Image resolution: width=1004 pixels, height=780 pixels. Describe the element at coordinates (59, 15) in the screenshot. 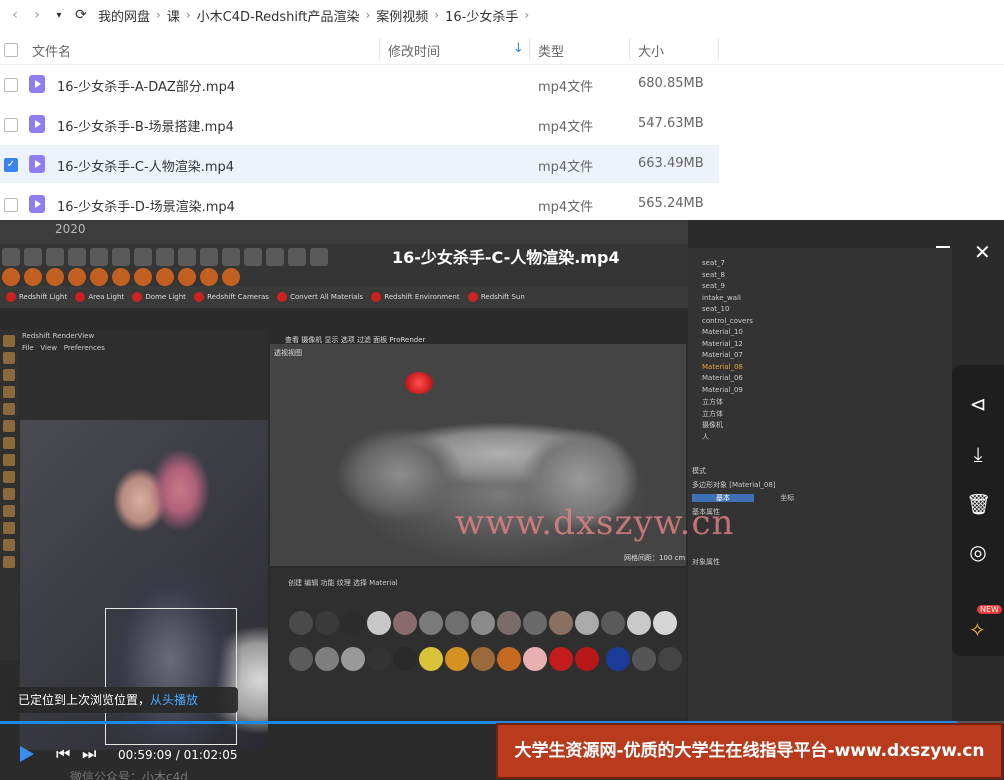

I see `caret-down-icon: ▾` at that location.